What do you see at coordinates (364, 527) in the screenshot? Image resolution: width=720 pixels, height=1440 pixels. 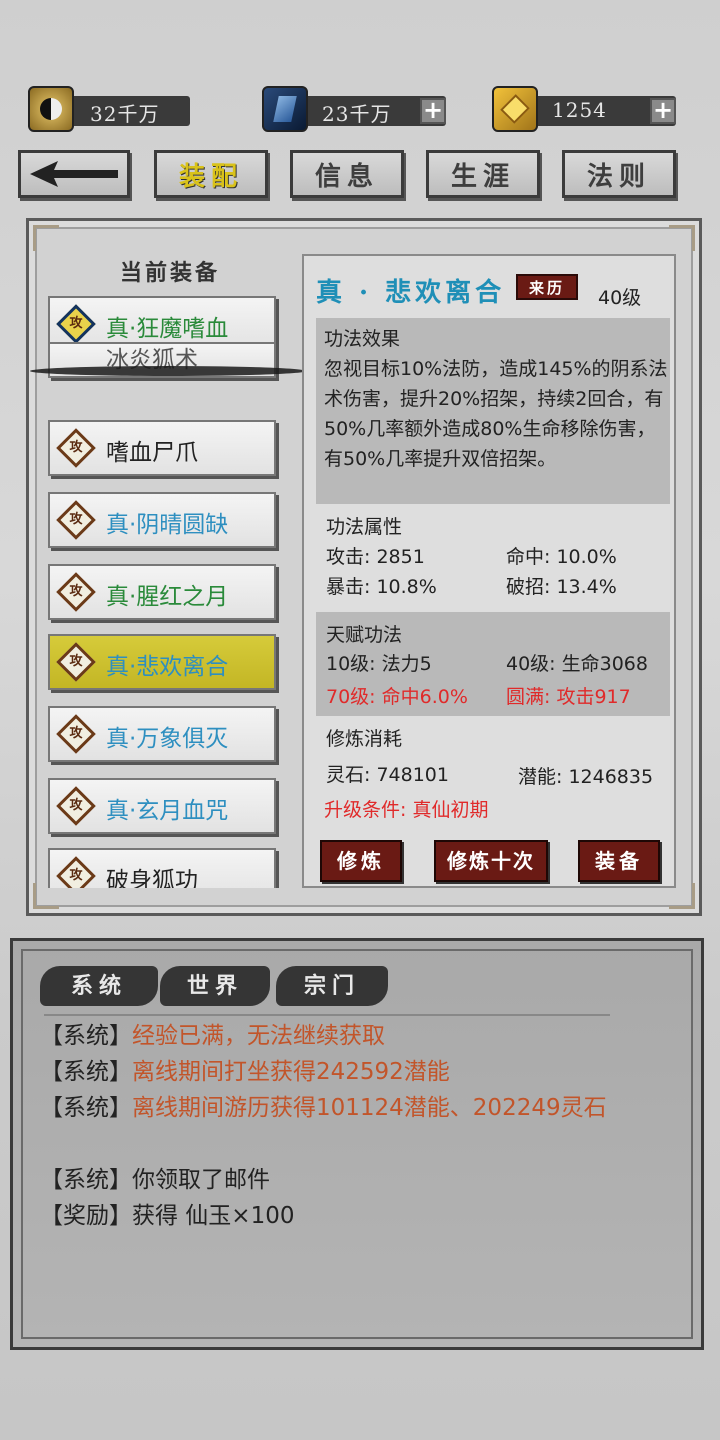 I see `attr-title: 功法属性` at bounding box center [364, 527].